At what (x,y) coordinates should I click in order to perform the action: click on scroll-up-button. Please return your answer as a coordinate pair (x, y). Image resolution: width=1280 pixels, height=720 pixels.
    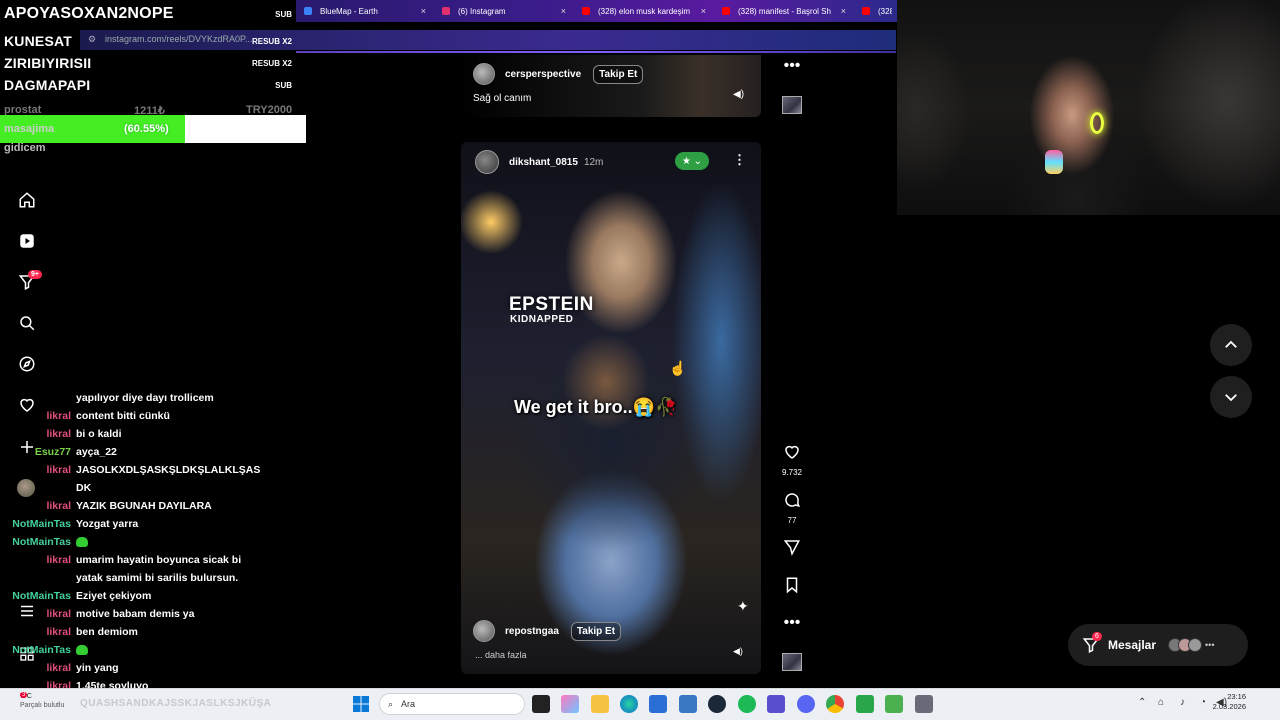
    Looking at the image, I should click on (1231, 345).